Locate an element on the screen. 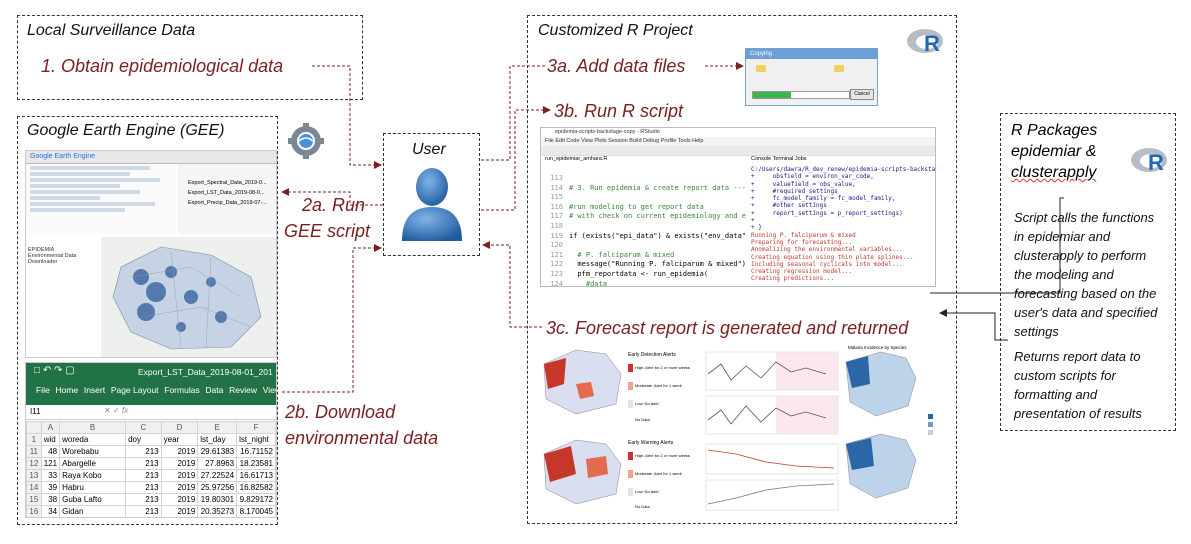  header-cell: doy is located at coordinates (143, 439).